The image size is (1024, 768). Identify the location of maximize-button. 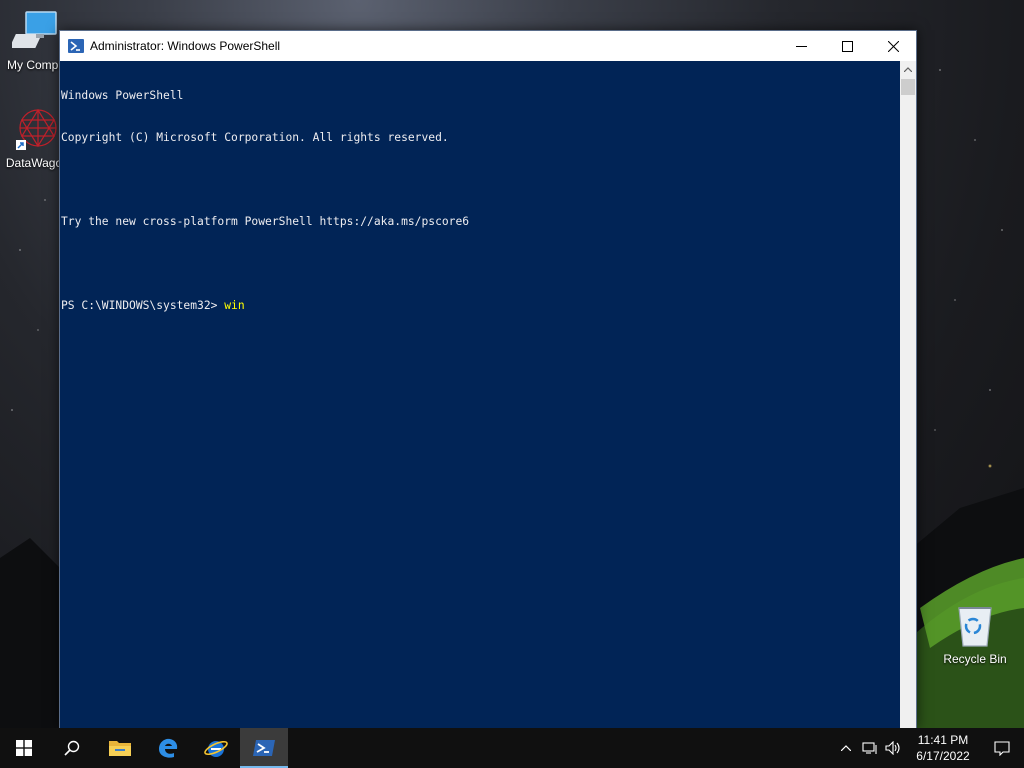
(847, 46).